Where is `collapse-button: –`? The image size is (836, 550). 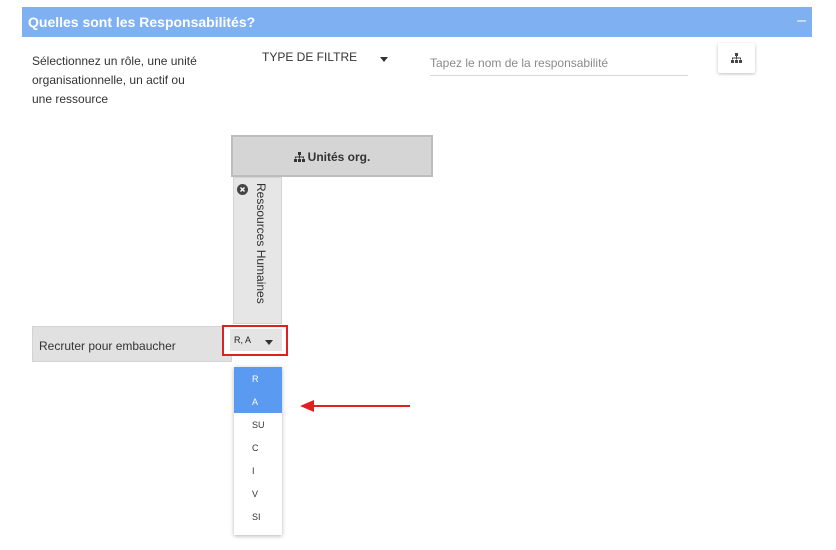
collapse-button: – is located at coordinates (801, 21).